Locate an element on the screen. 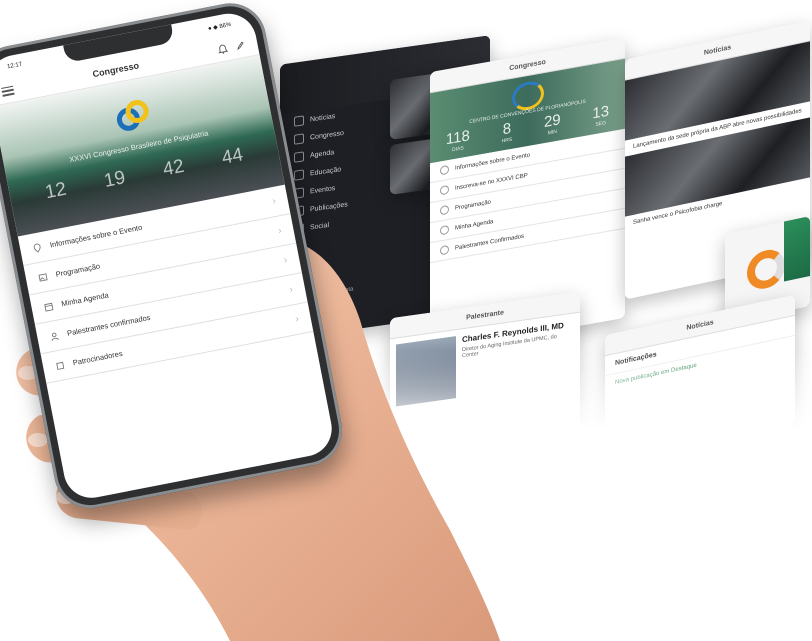 Image resolution: width=812 pixels, height=641 pixels. countdown-value: 8 is located at coordinates (507, 129).